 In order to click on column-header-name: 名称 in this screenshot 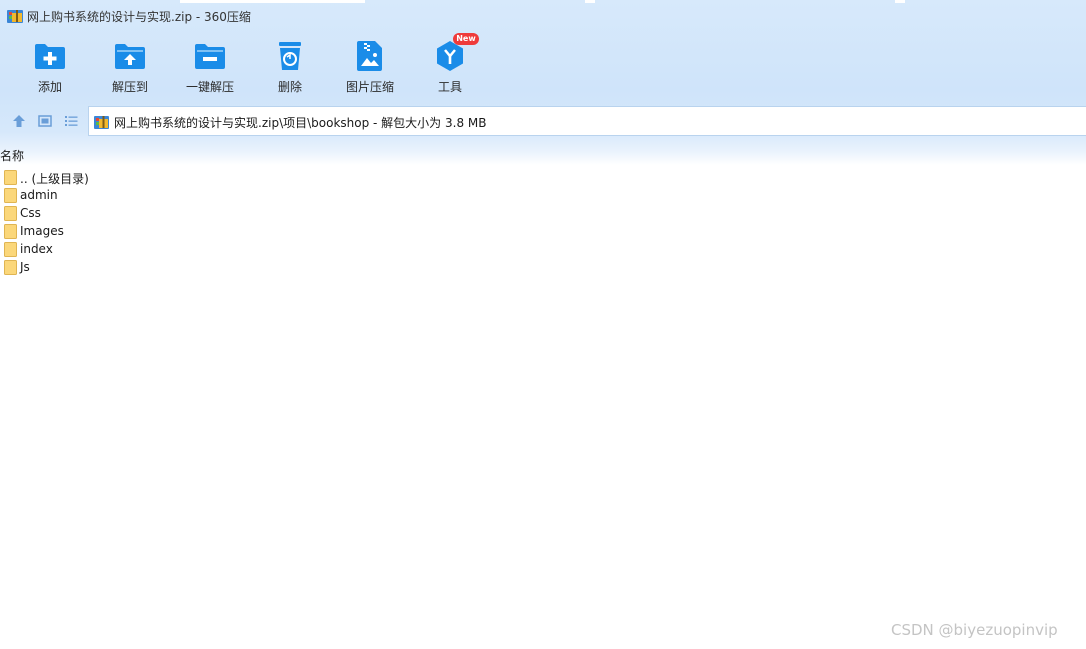, I will do `click(12, 155)`.